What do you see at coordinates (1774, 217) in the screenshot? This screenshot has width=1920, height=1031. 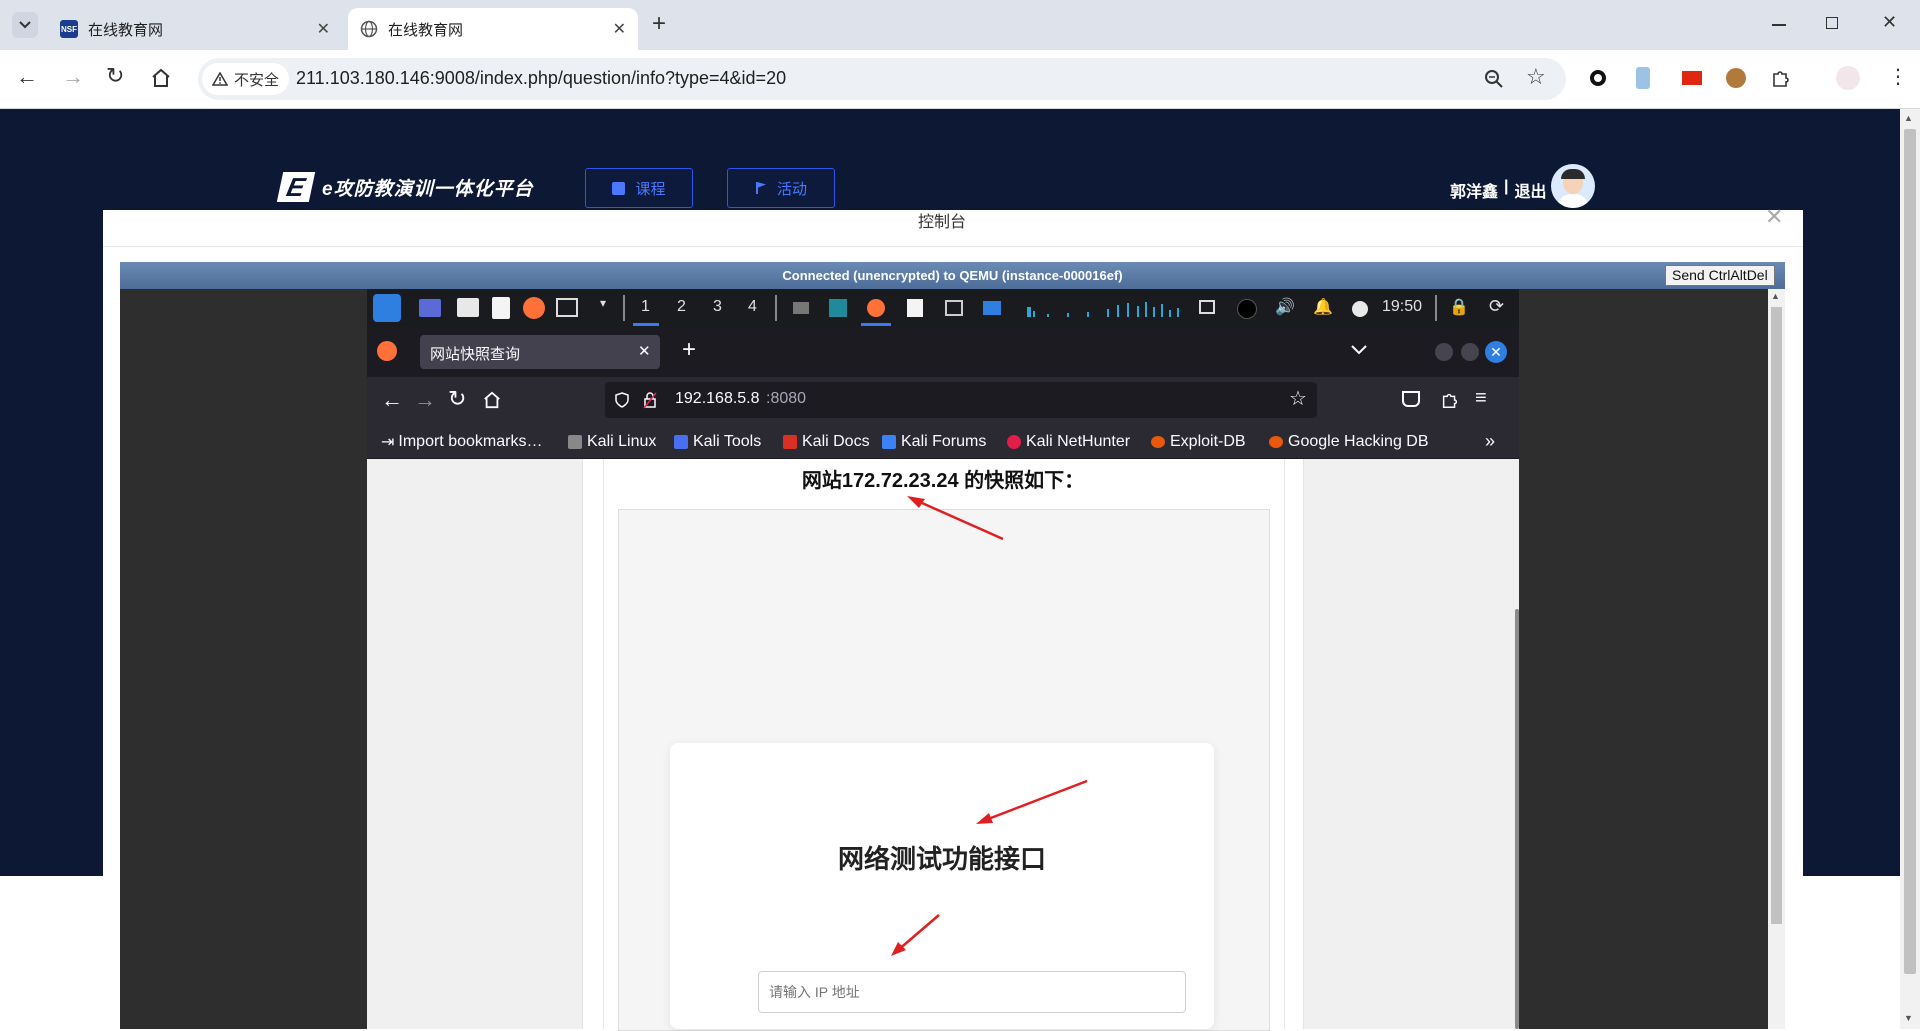 I see `modal-close-icon: ✕` at bounding box center [1774, 217].